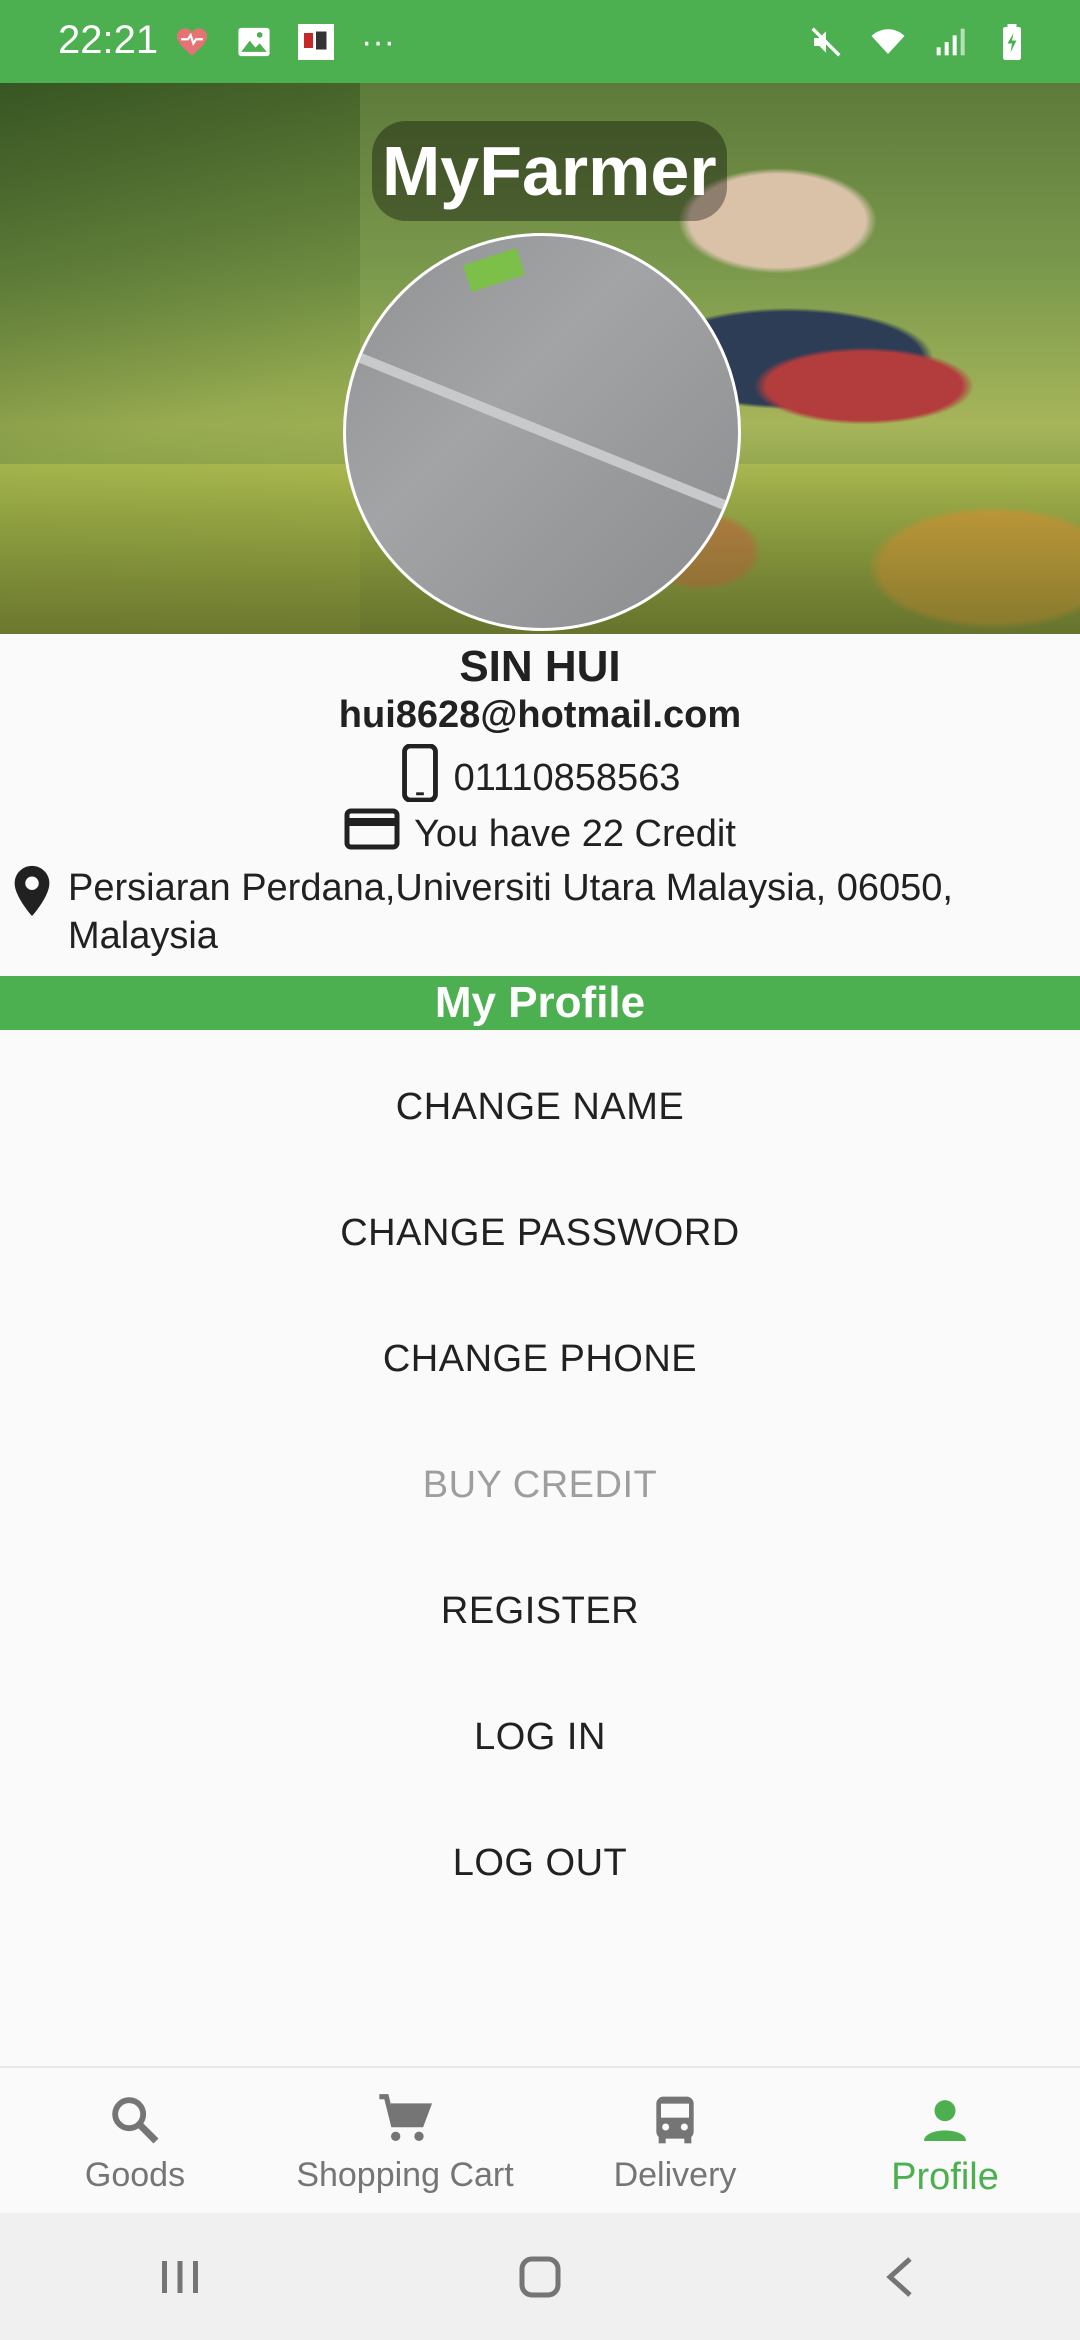 The width and height of the screenshot is (1080, 2340). I want to click on buy-credit-button: BUY CREDIT, so click(540, 1485).